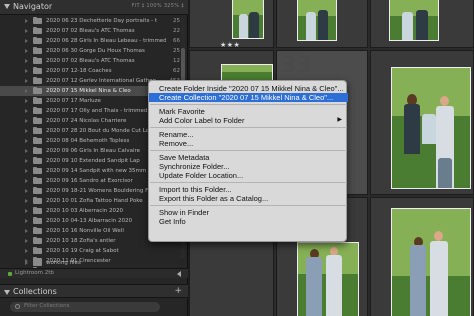  I want to click on volume-arrow-icon, so click(179, 274).